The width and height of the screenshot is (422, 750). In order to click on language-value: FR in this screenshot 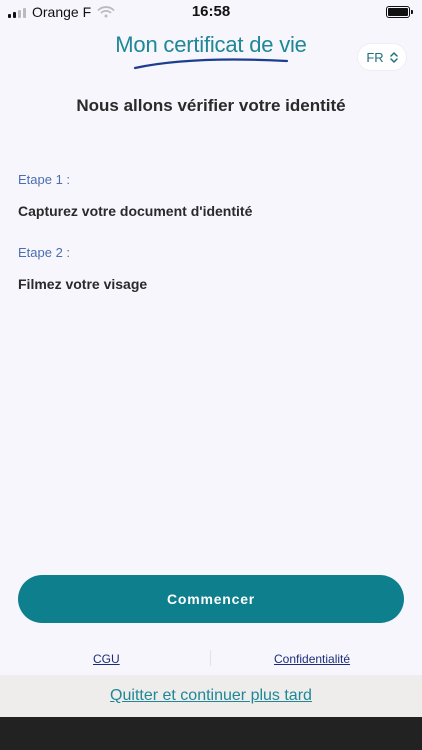, I will do `click(375, 57)`.